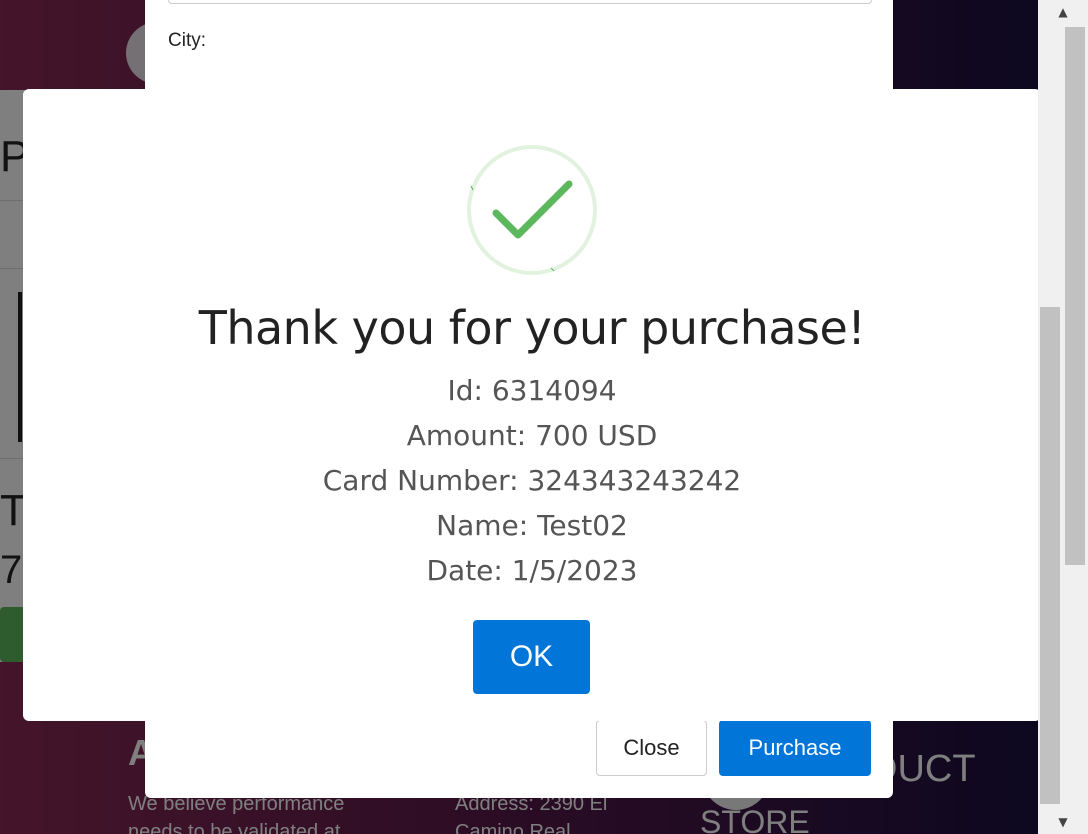  Describe the element at coordinates (520, 2) in the screenshot. I see `country-input` at that location.